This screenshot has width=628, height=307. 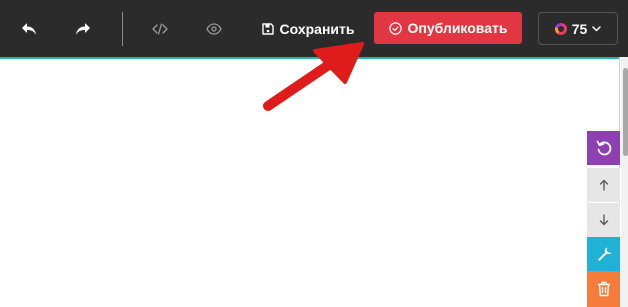 I want to click on vertical-scrollbar-thumb, so click(x=625, y=112).